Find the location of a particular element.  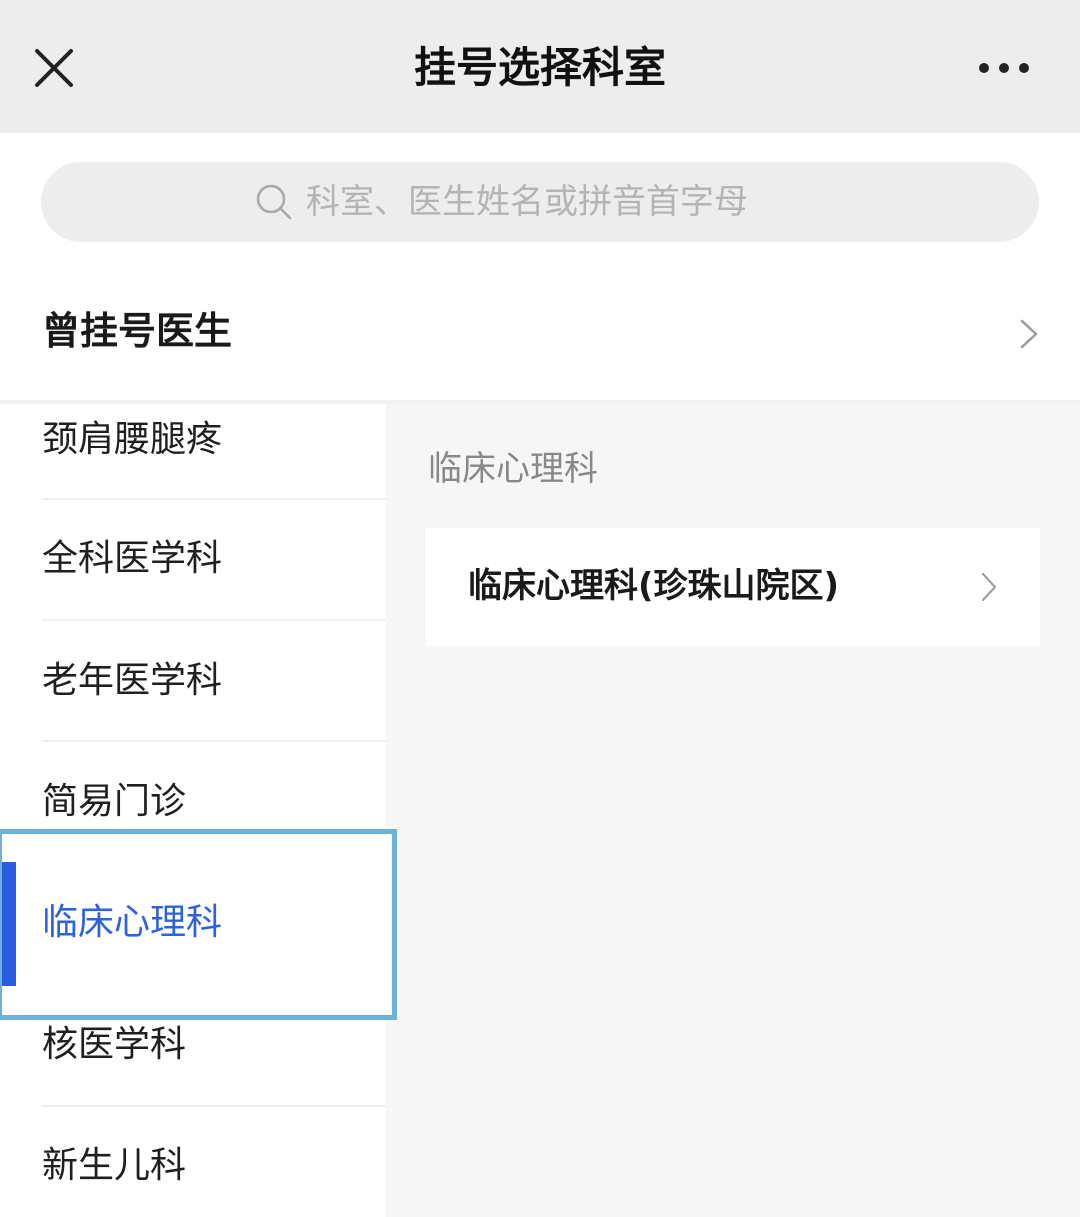

more-button is located at coordinates (1004, 68).